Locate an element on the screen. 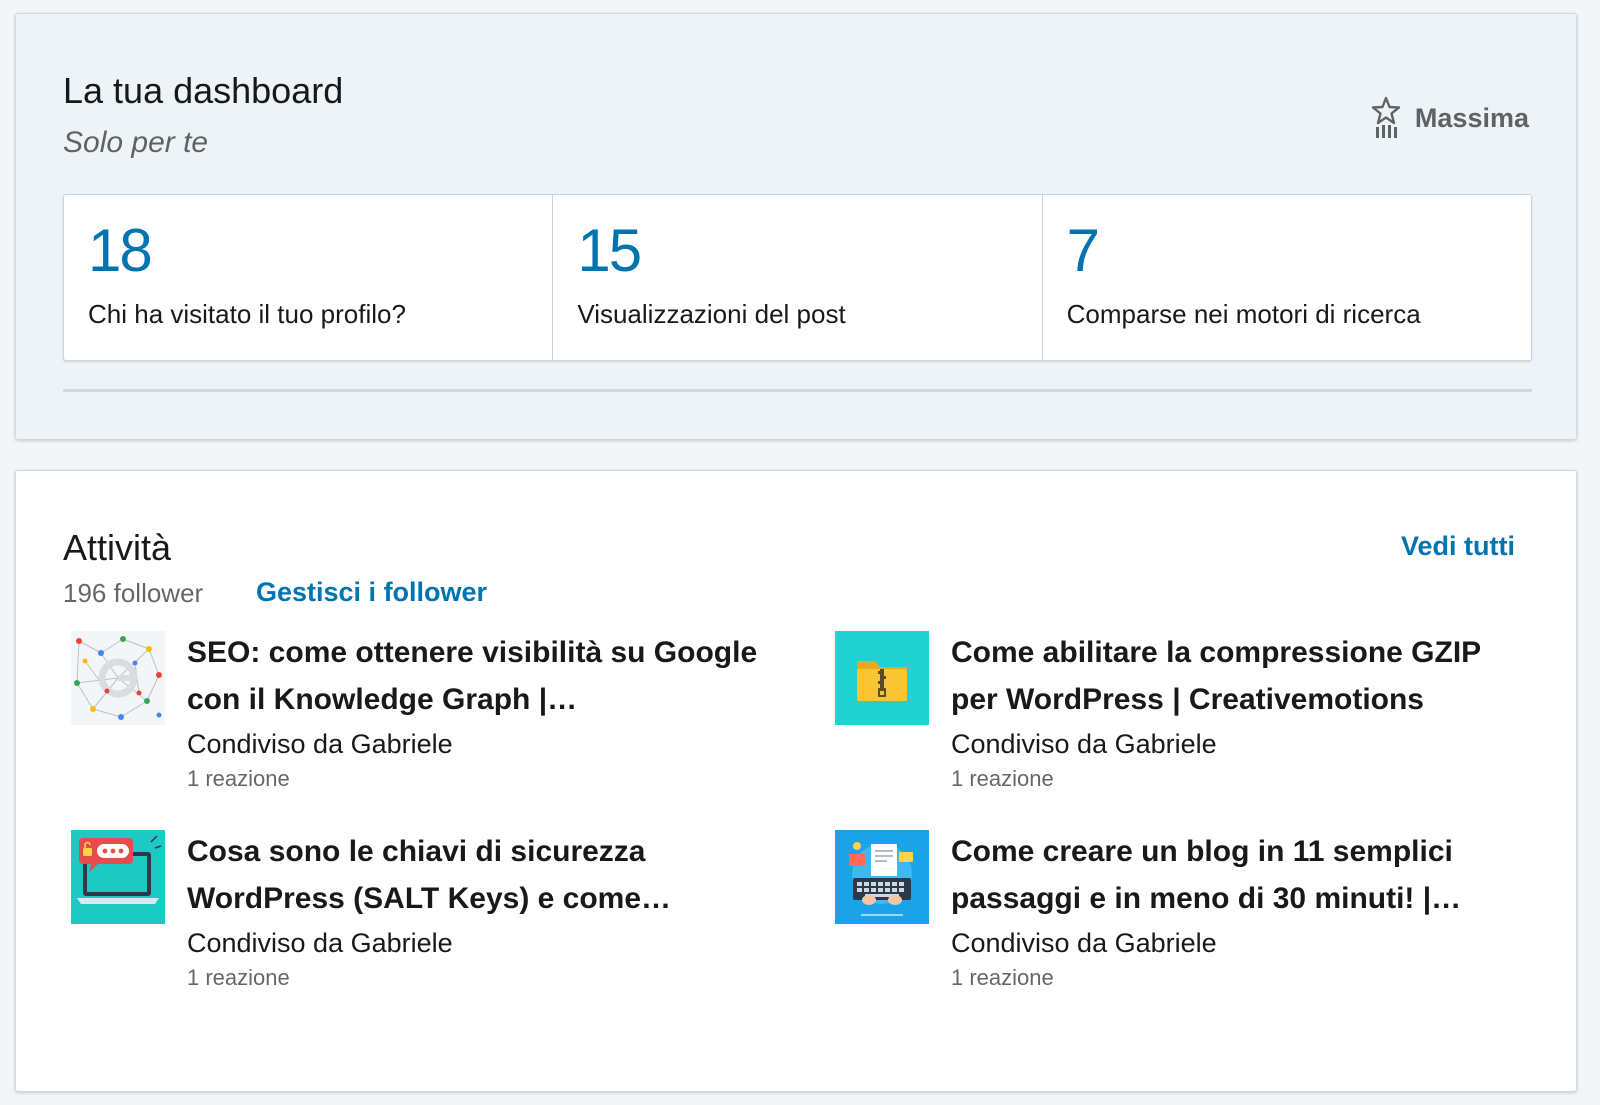 Image resolution: width=1600 pixels, height=1105 pixels. stat-label: Visualizzazioni del post is located at coordinates (711, 314).